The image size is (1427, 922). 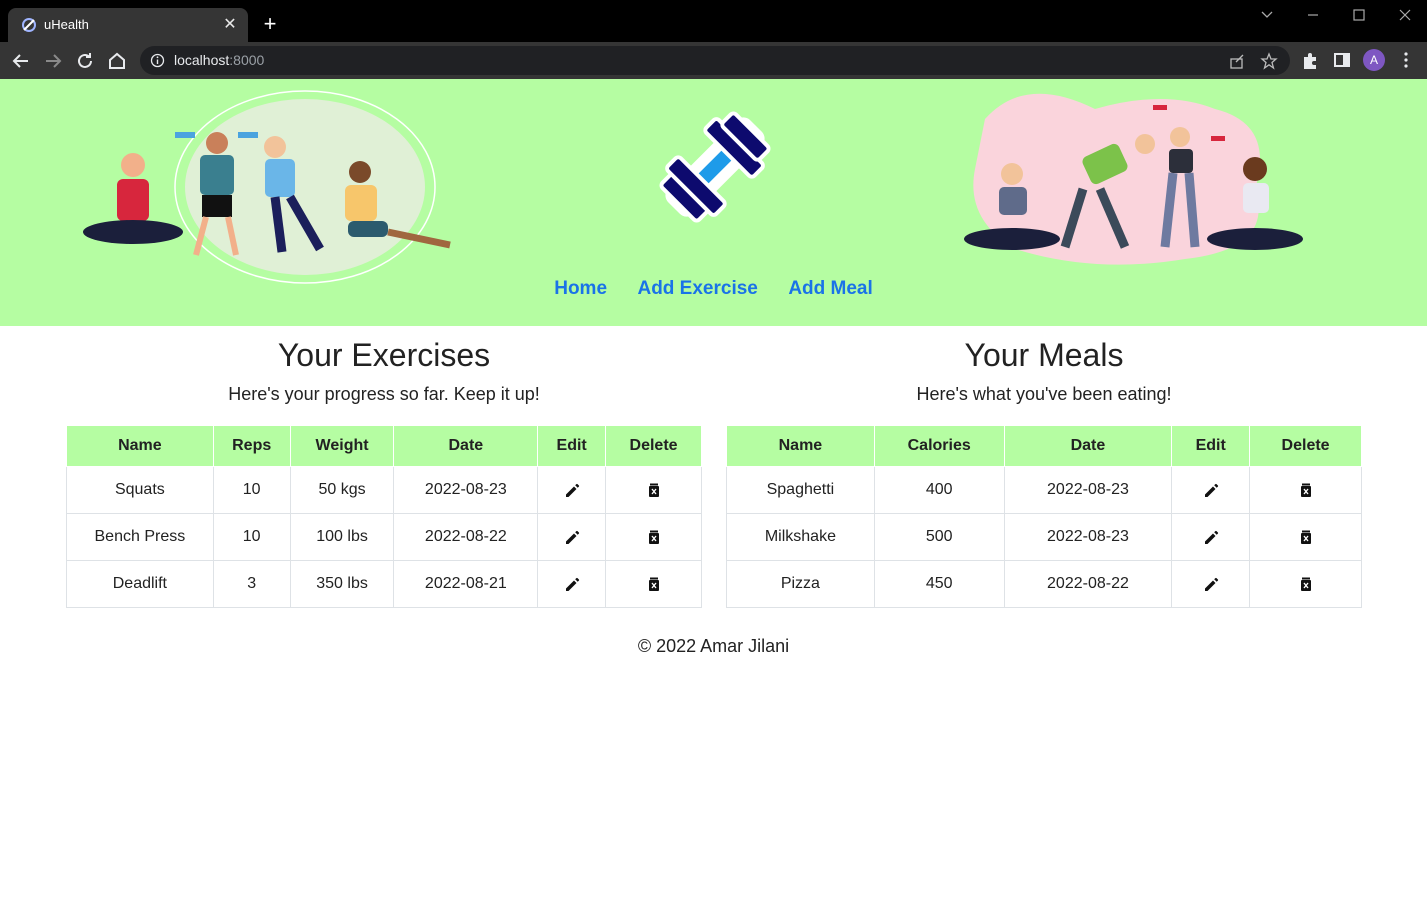 What do you see at coordinates (128, 25) in the screenshot?
I see `browser-tab: uHealth ✕` at bounding box center [128, 25].